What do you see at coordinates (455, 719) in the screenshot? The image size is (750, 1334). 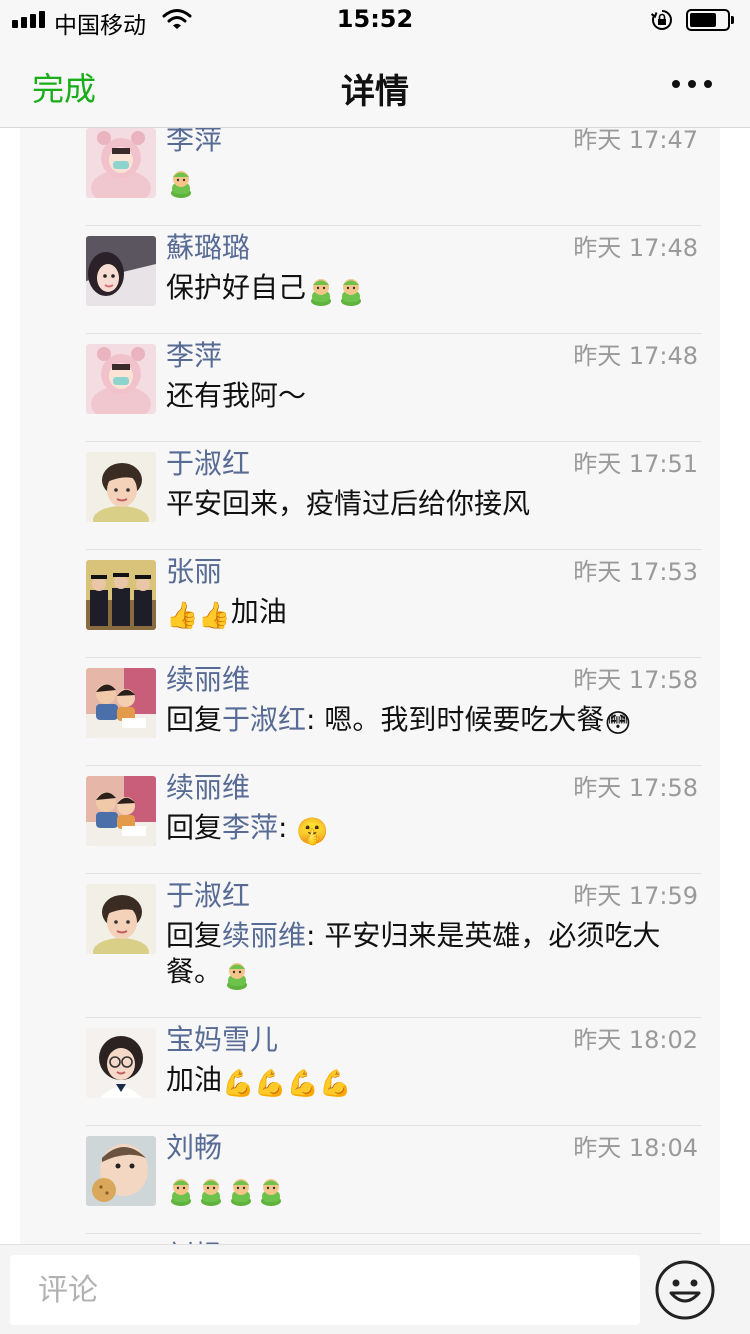 I see `comment-text-segment: : 嗯。我到时候要吃大餐` at bounding box center [455, 719].